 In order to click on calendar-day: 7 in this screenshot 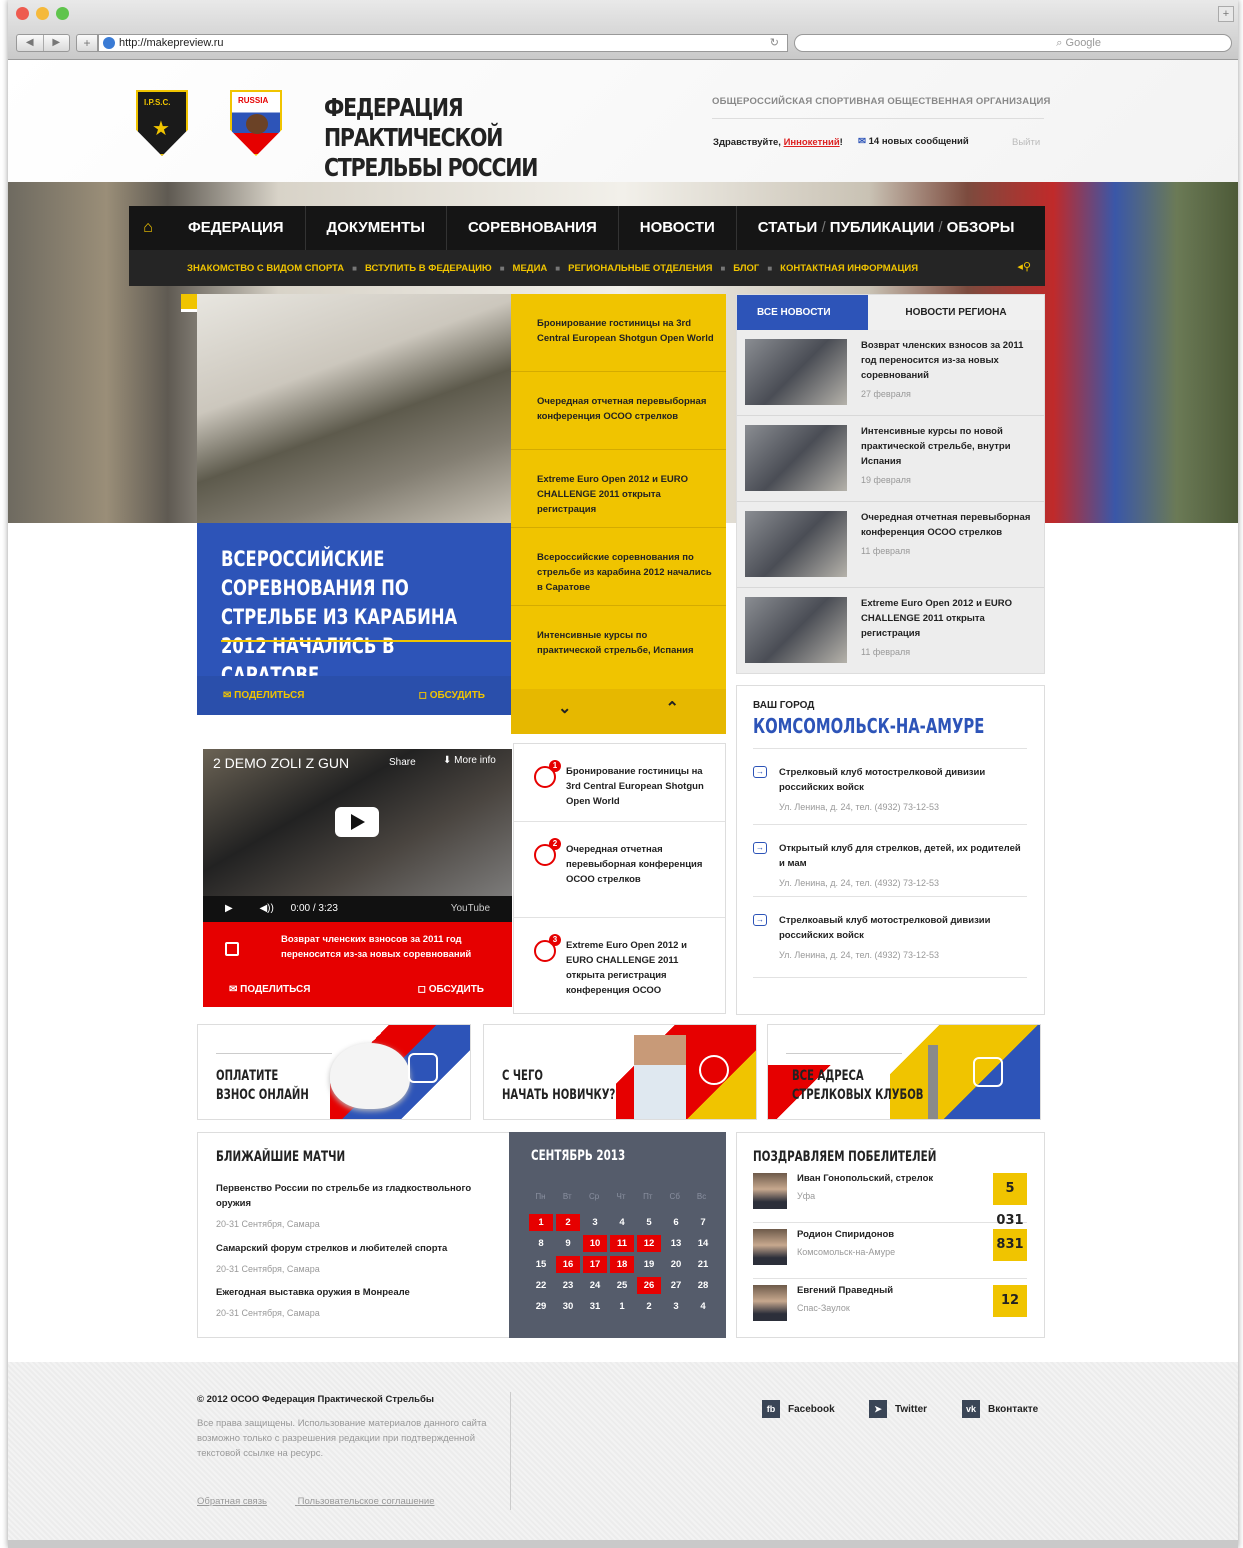, I will do `click(703, 1222)`.